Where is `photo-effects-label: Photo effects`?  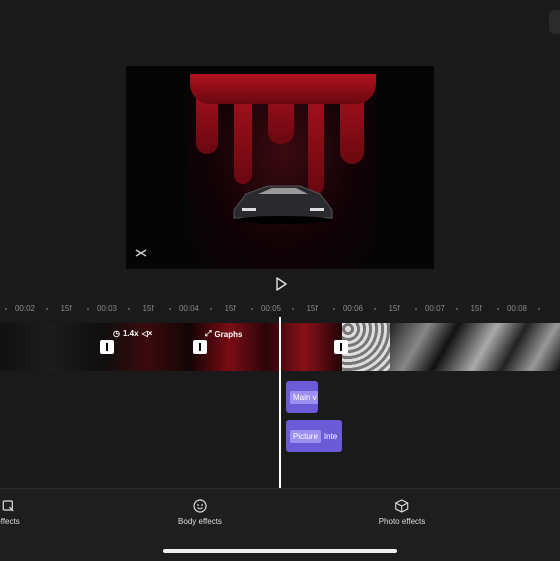 photo-effects-label: Photo effects is located at coordinates (402, 521).